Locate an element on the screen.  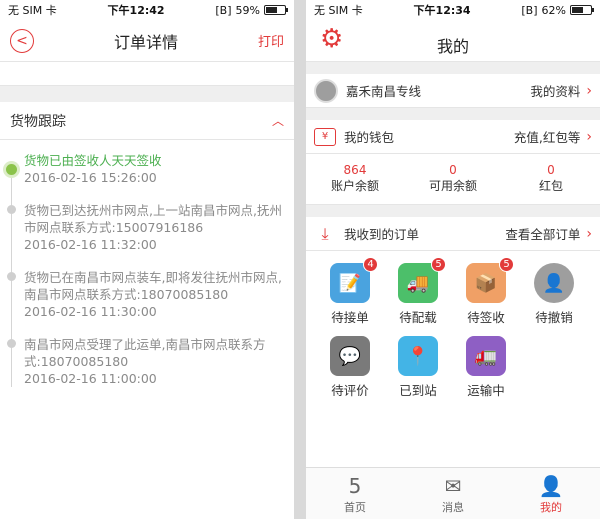
clock-text: 下午12:34 is located at coordinates (442, 10).